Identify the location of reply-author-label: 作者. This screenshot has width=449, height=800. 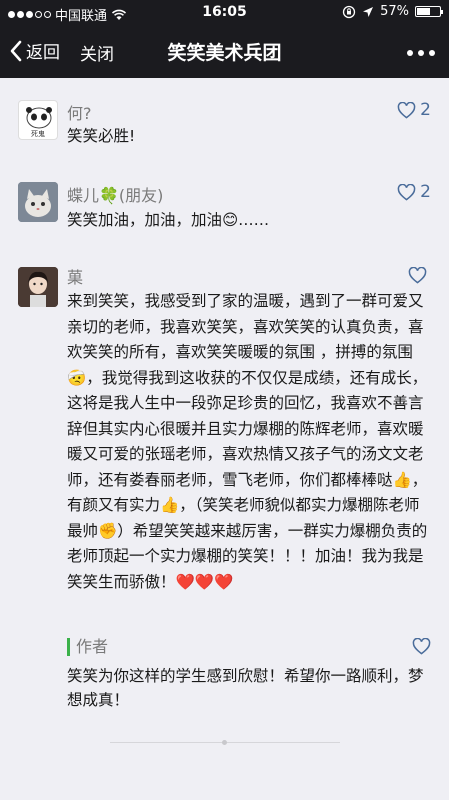
(251, 647).